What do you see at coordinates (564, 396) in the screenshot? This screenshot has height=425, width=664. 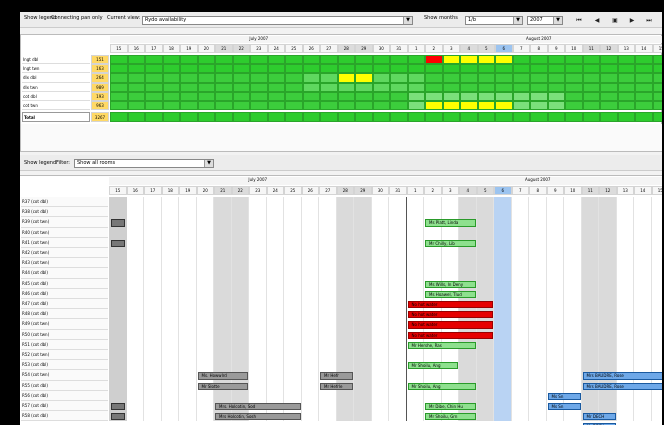 I see `booking-bar: Ms Sn` at bounding box center [564, 396].